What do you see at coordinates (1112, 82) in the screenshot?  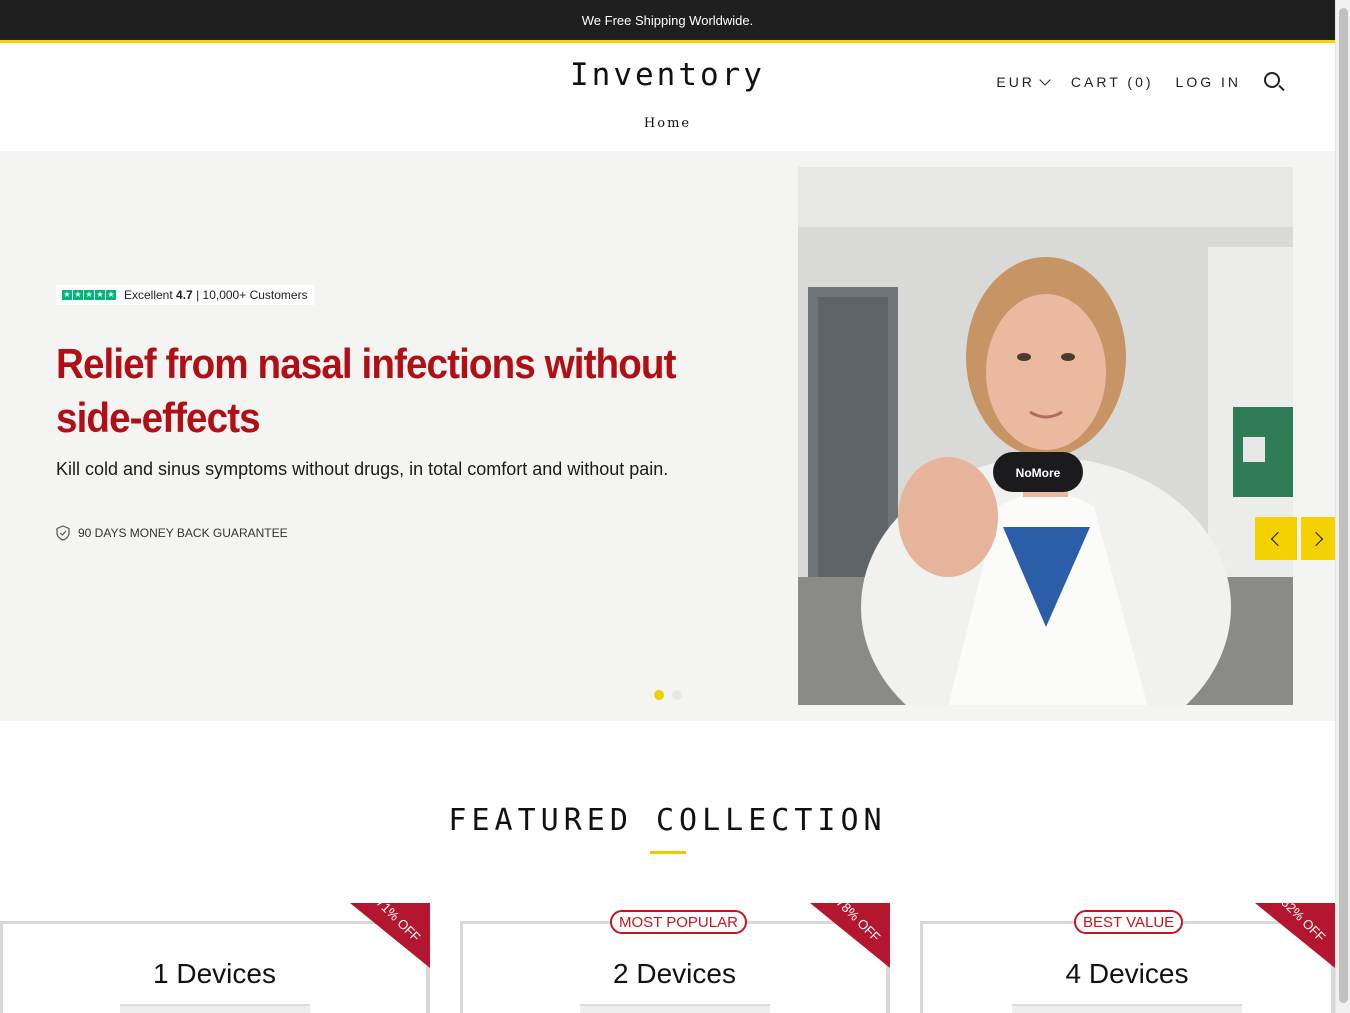 I see `cart-link: CART (0)` at bounding box center [1112, 82].